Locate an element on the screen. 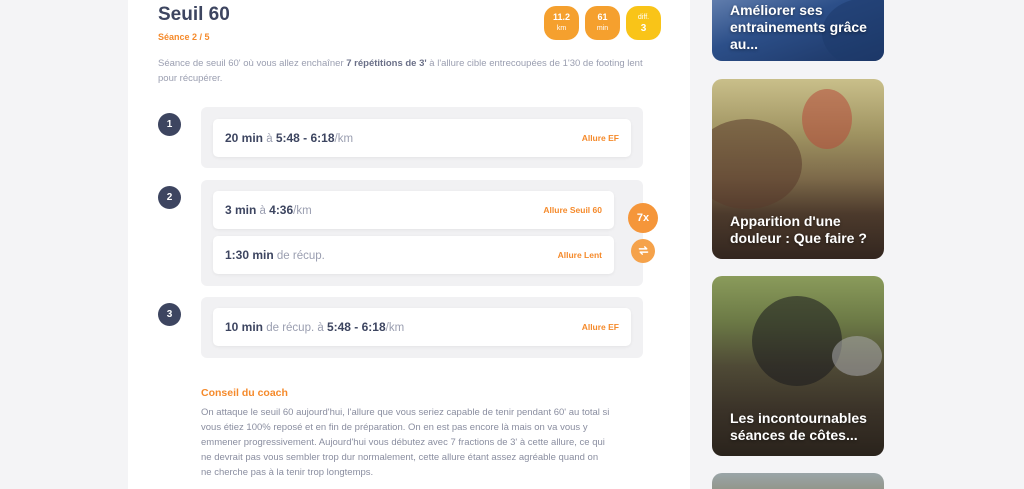 The height and width of the screenshot is (489, 1024). difficulty-badge: diff. 3 is located at coordinates (643, 23).